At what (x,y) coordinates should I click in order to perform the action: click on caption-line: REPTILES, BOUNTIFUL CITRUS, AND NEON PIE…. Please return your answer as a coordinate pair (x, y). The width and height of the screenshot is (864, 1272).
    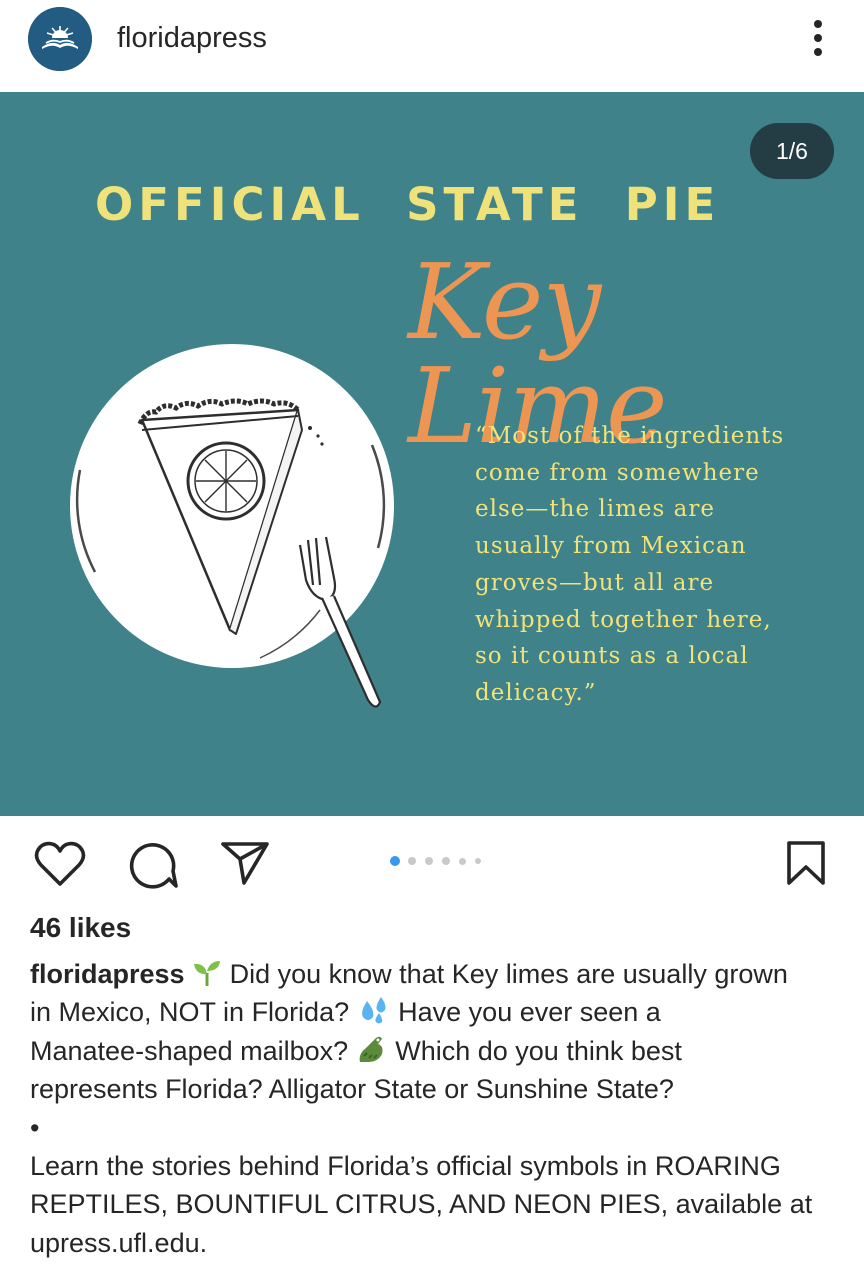
    Looking at the image, I should click on (421, 1204).